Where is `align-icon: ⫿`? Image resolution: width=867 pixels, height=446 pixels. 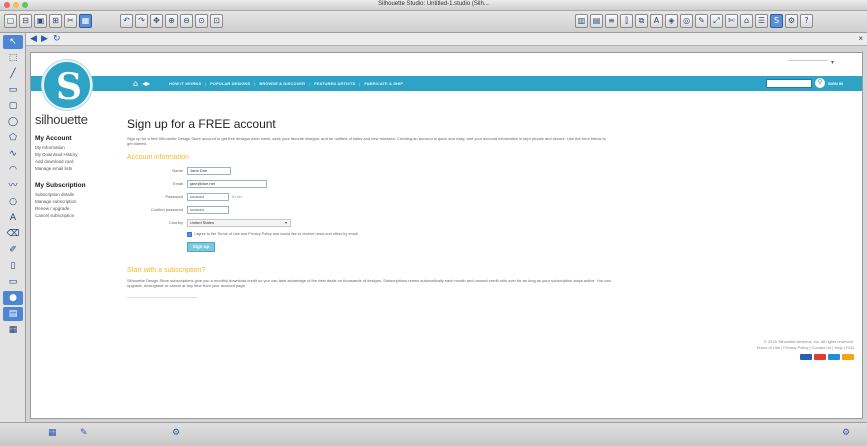 align-icon: ⫿ is located at coordinates (626, 21).